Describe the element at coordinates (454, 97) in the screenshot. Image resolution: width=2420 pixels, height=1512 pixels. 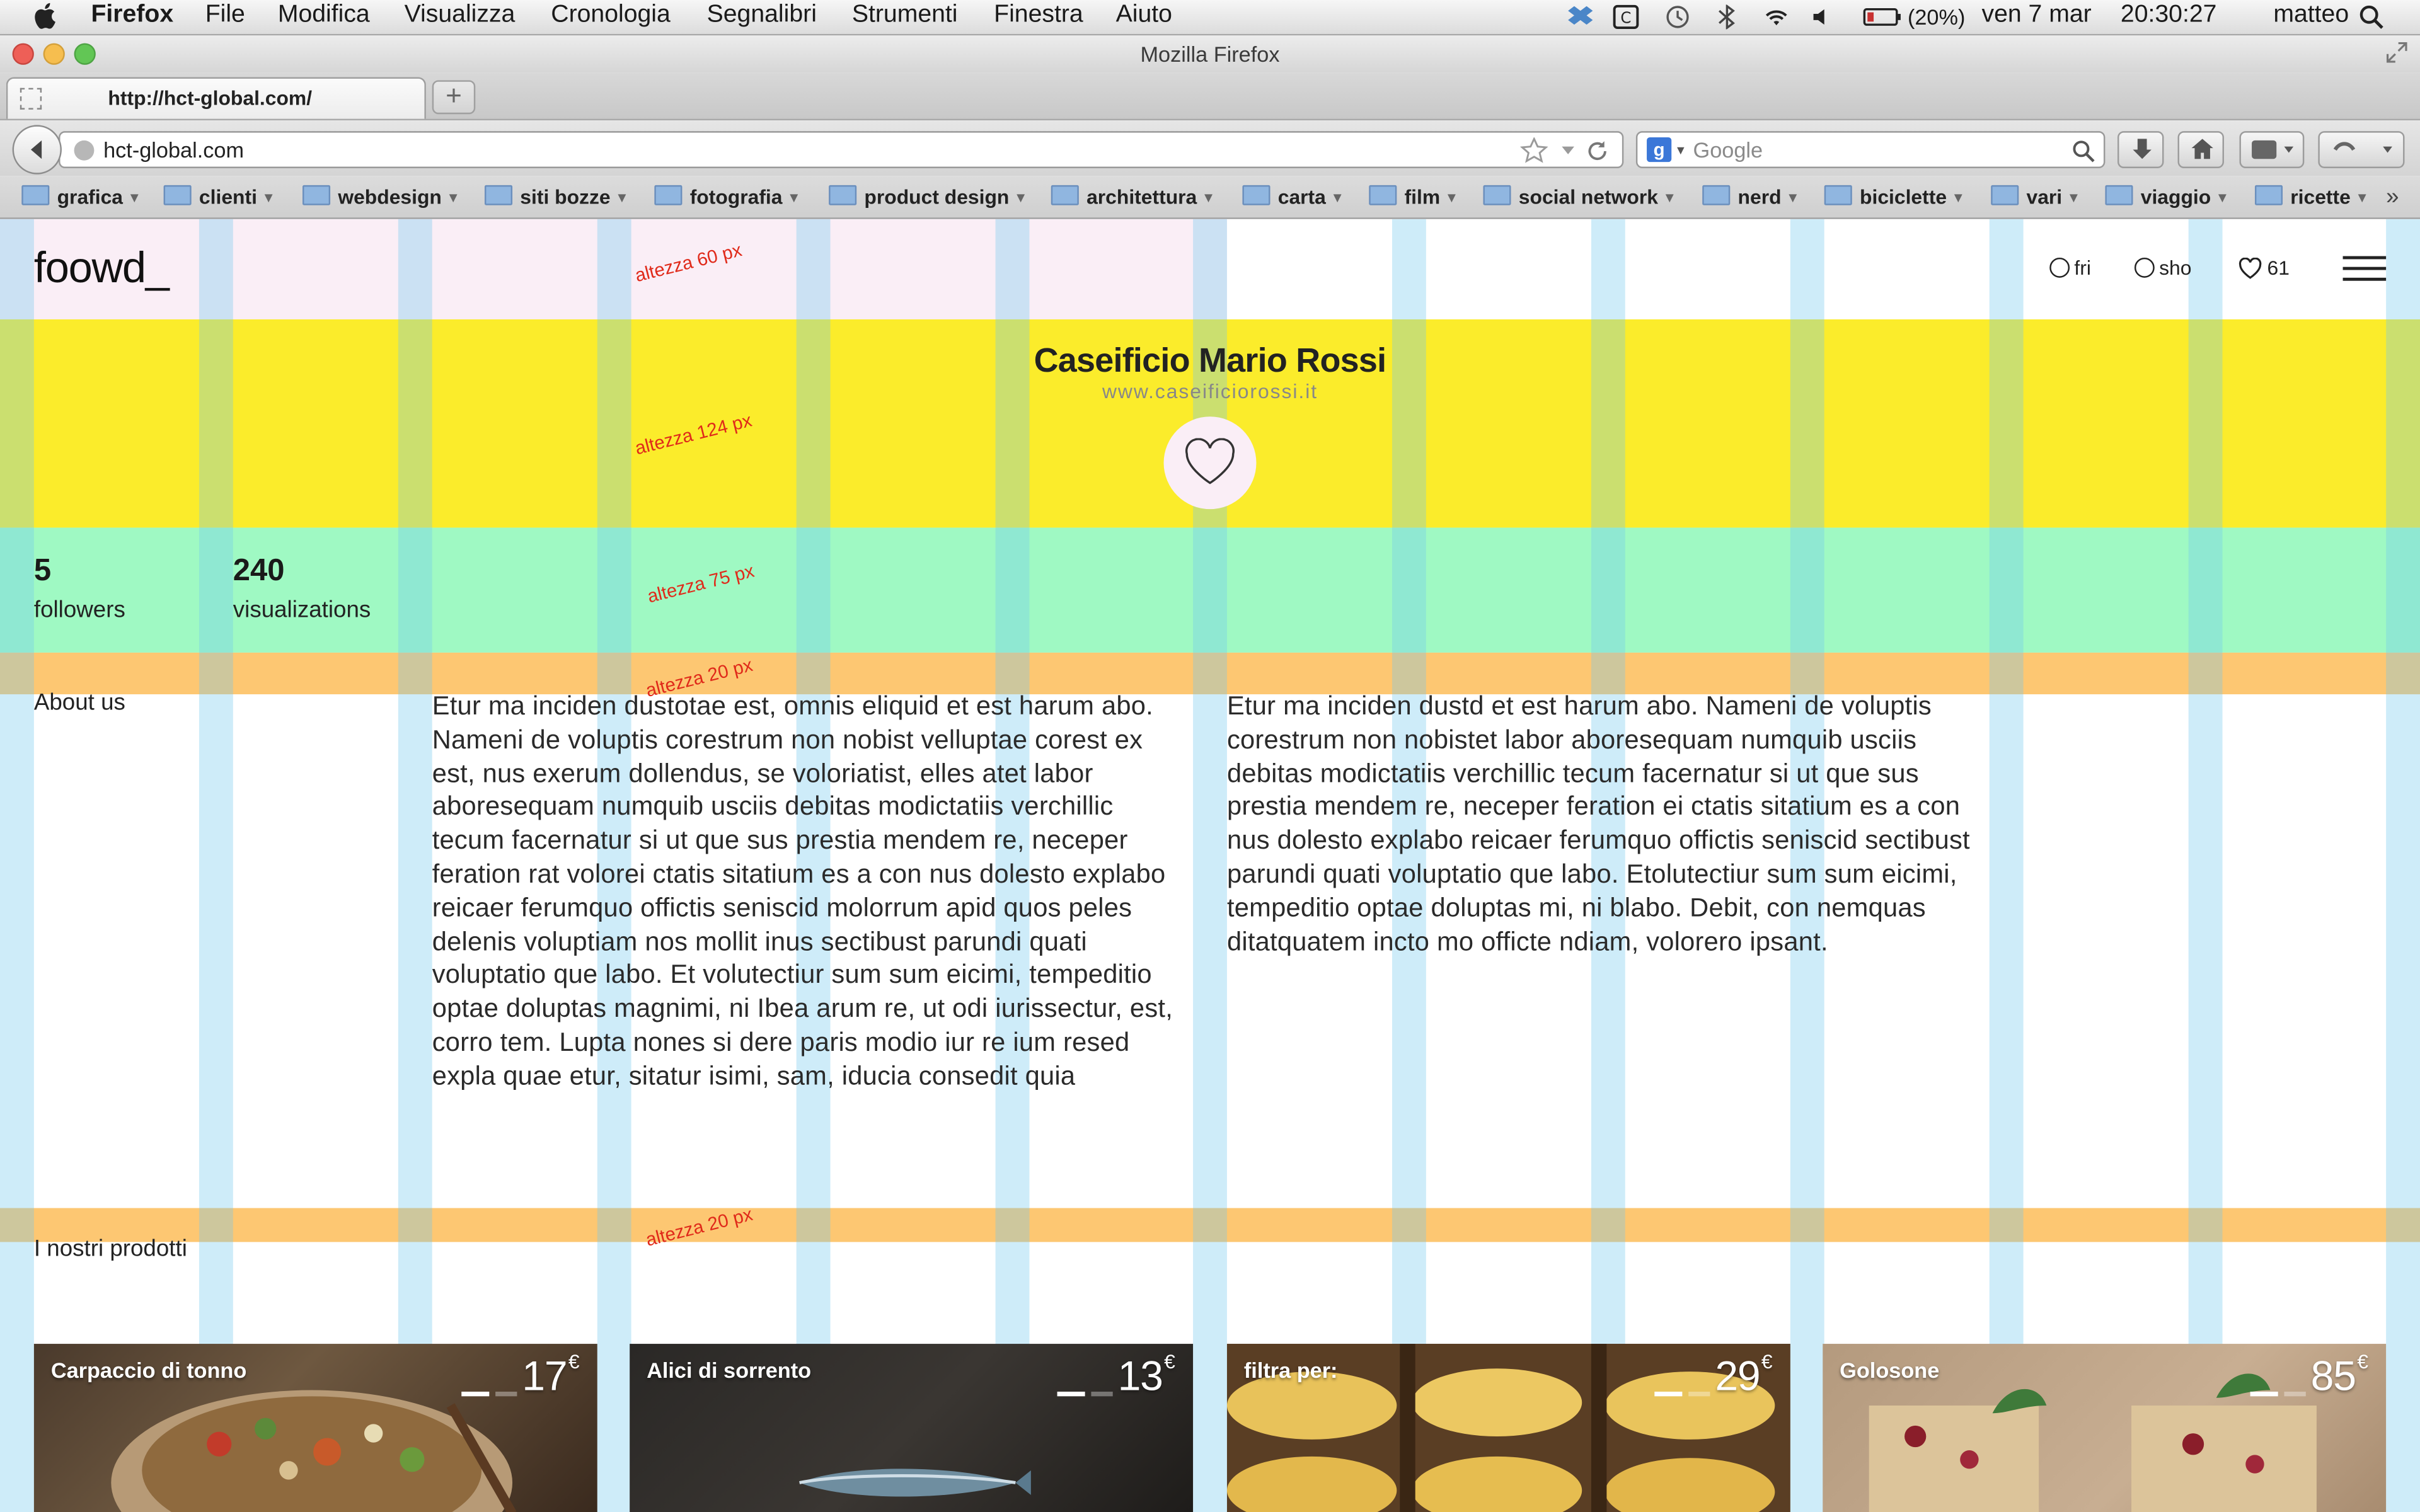
I see `new-tab-button: +` at that location.